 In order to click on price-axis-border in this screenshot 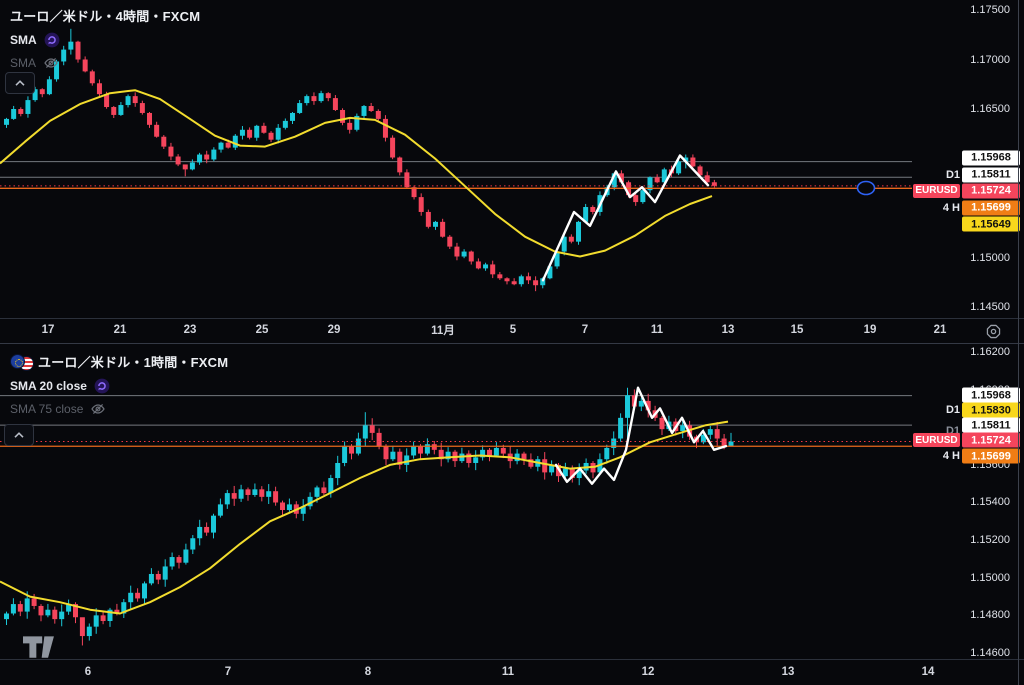, I will do `click(1018, 342)`.